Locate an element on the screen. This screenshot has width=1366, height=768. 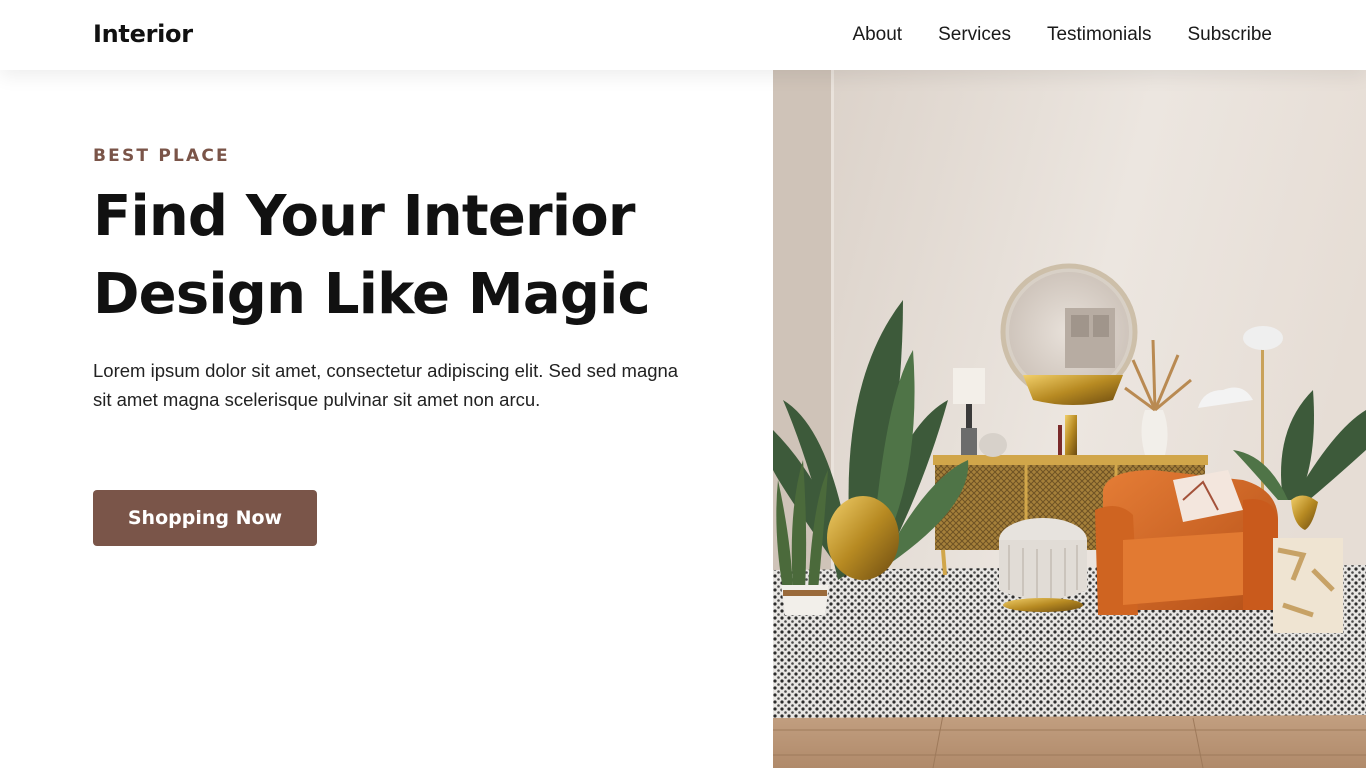
main-nav: About Services Testimonials Subscribe is located at coordinates (1062, 35).